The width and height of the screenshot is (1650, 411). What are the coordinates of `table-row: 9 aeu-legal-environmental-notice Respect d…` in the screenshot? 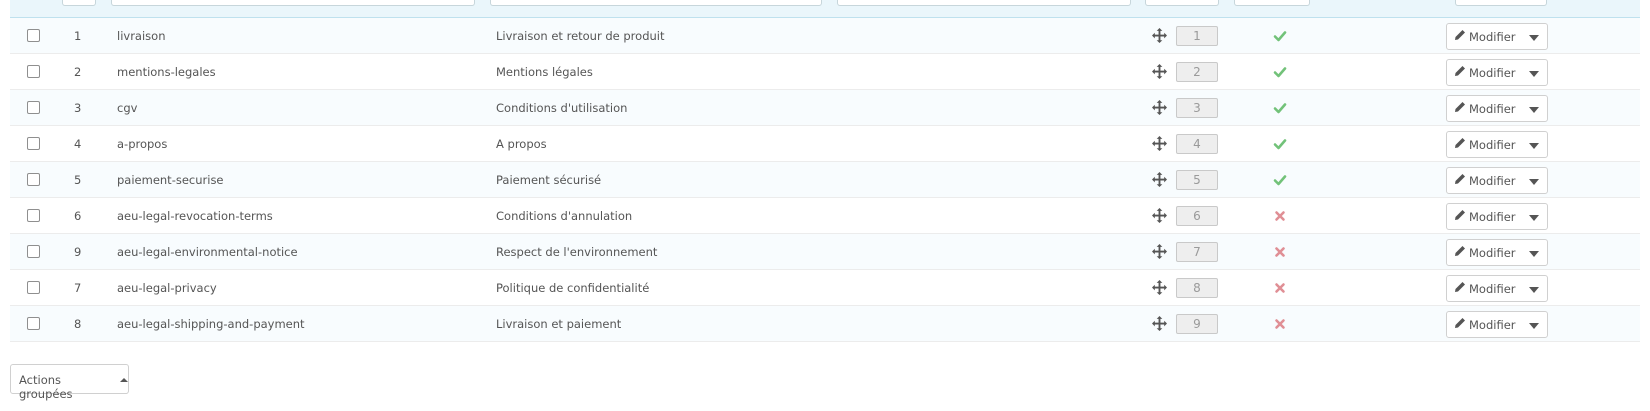 It's located at (825, 252).